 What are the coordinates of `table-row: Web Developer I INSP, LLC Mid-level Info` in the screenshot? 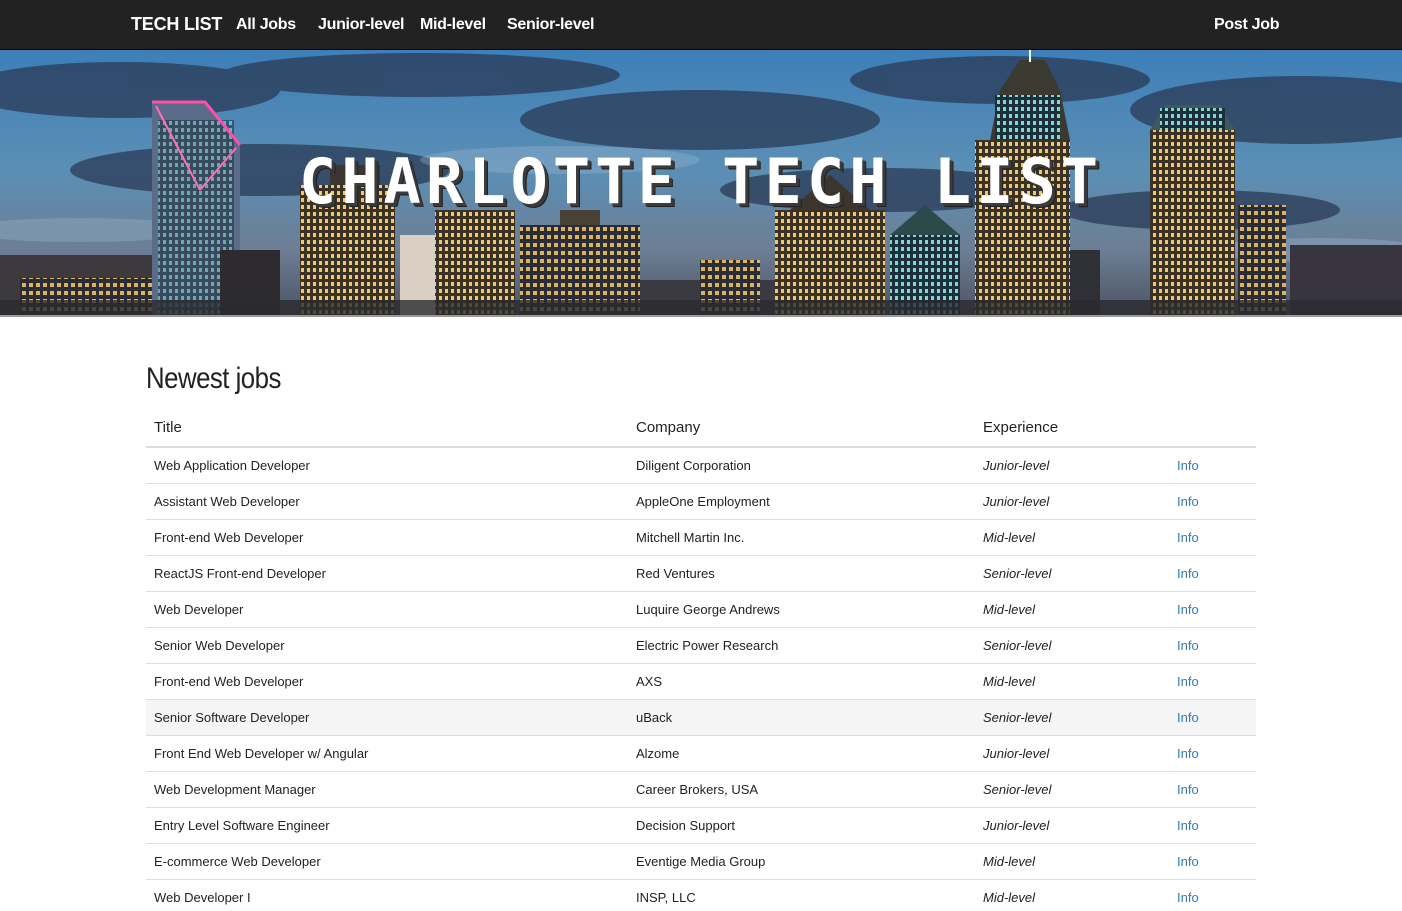 It's located at (701, 894).